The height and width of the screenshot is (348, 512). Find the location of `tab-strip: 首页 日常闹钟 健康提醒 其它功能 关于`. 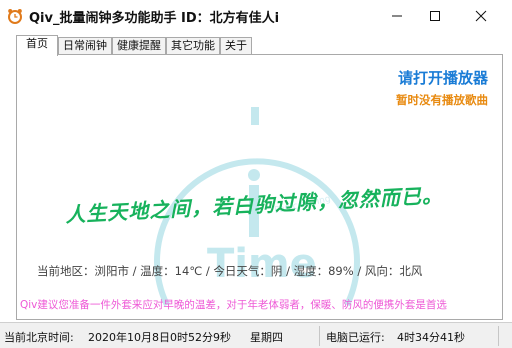

tab-strip: 首页 日常闹钟 健康提醒 其它功能 关于 is located at coordinates (134, 45).